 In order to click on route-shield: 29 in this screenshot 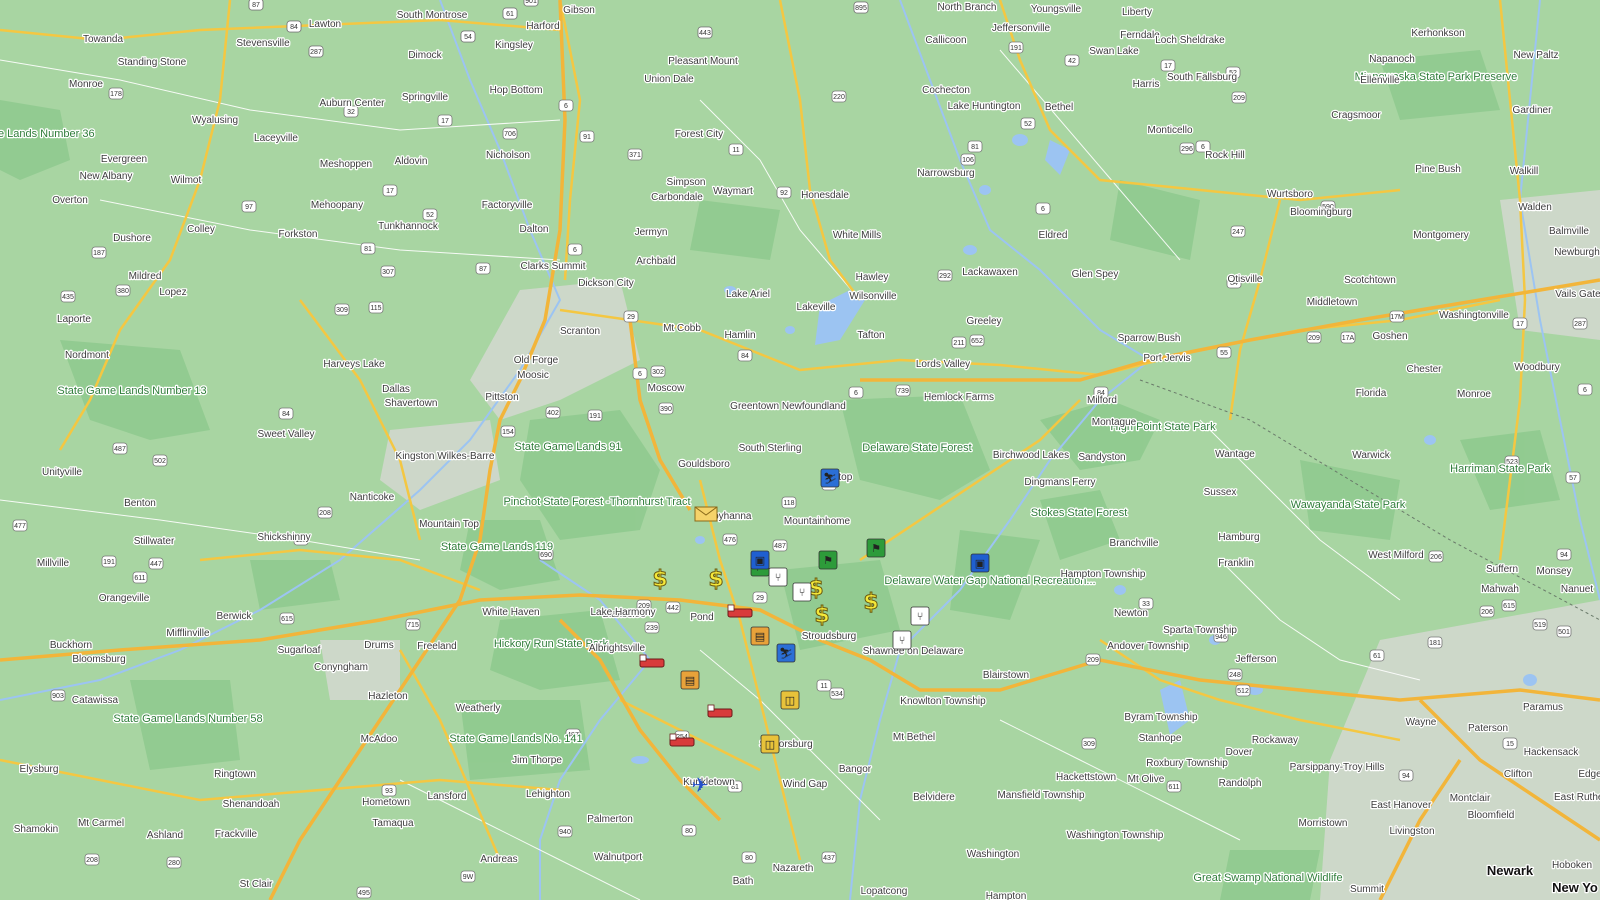, I will do `click(631, 316)`.